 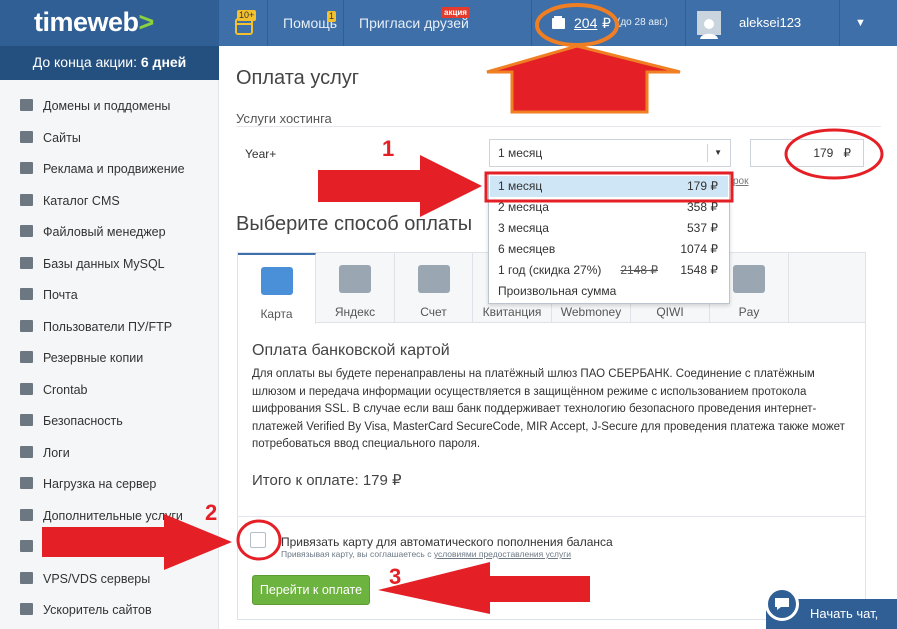 I want to click on arrow-to-dropdown, so click(x=400, y=186).